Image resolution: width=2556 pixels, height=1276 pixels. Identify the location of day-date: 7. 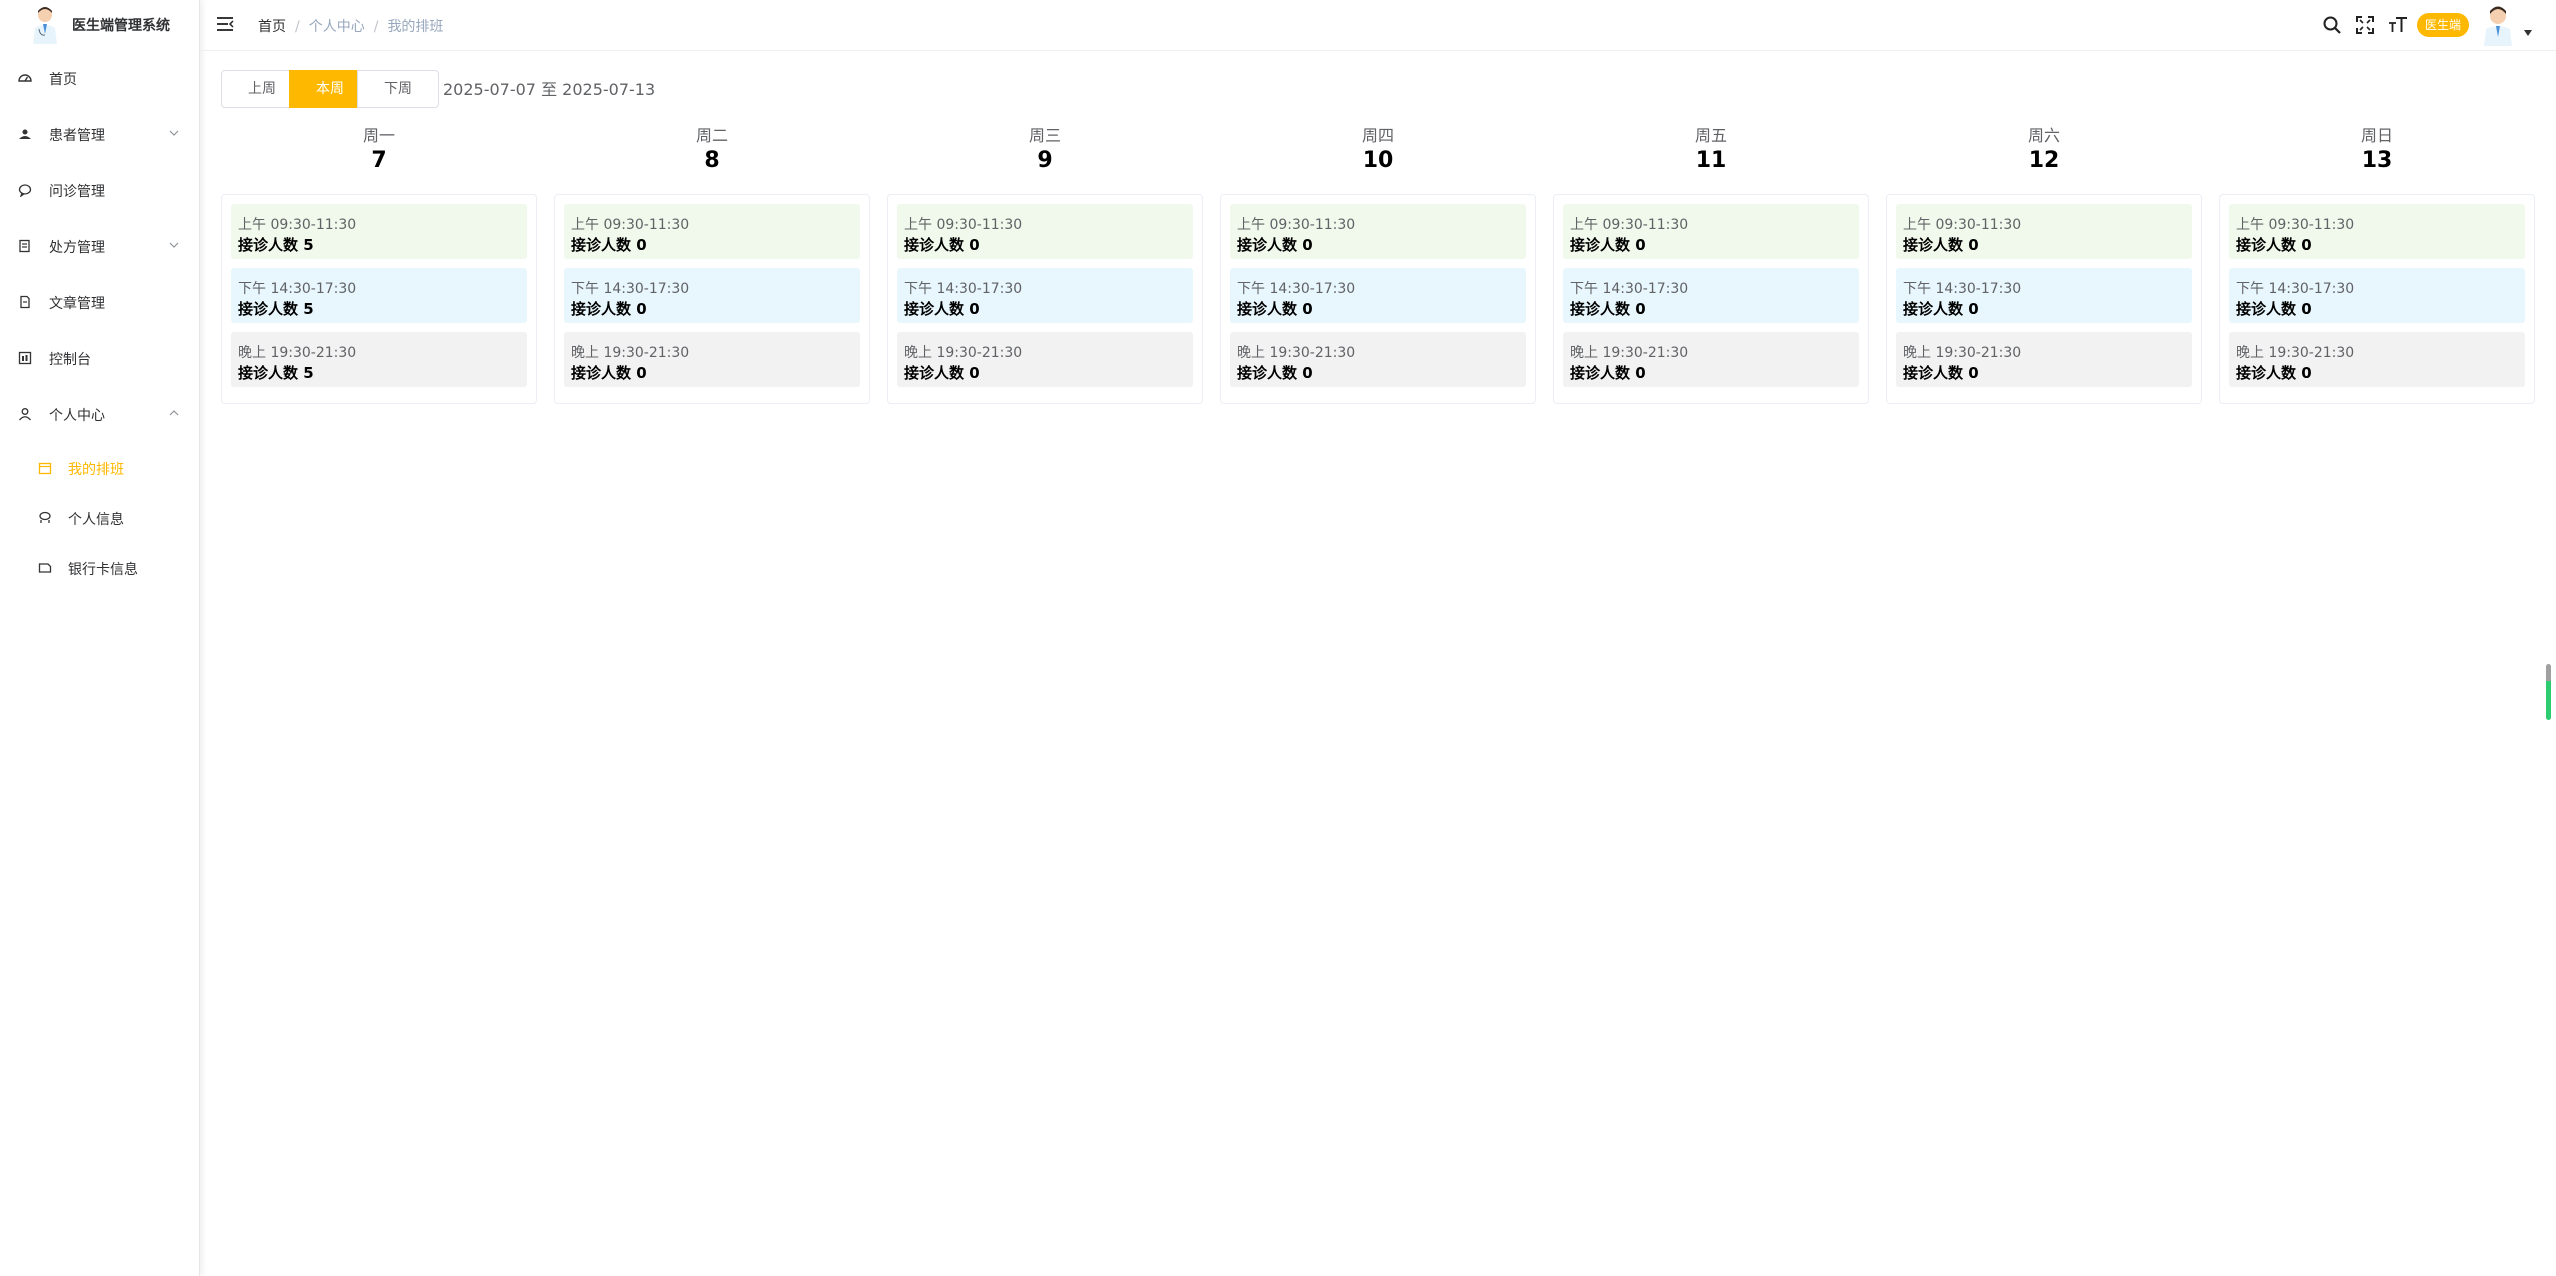
(379, 160).